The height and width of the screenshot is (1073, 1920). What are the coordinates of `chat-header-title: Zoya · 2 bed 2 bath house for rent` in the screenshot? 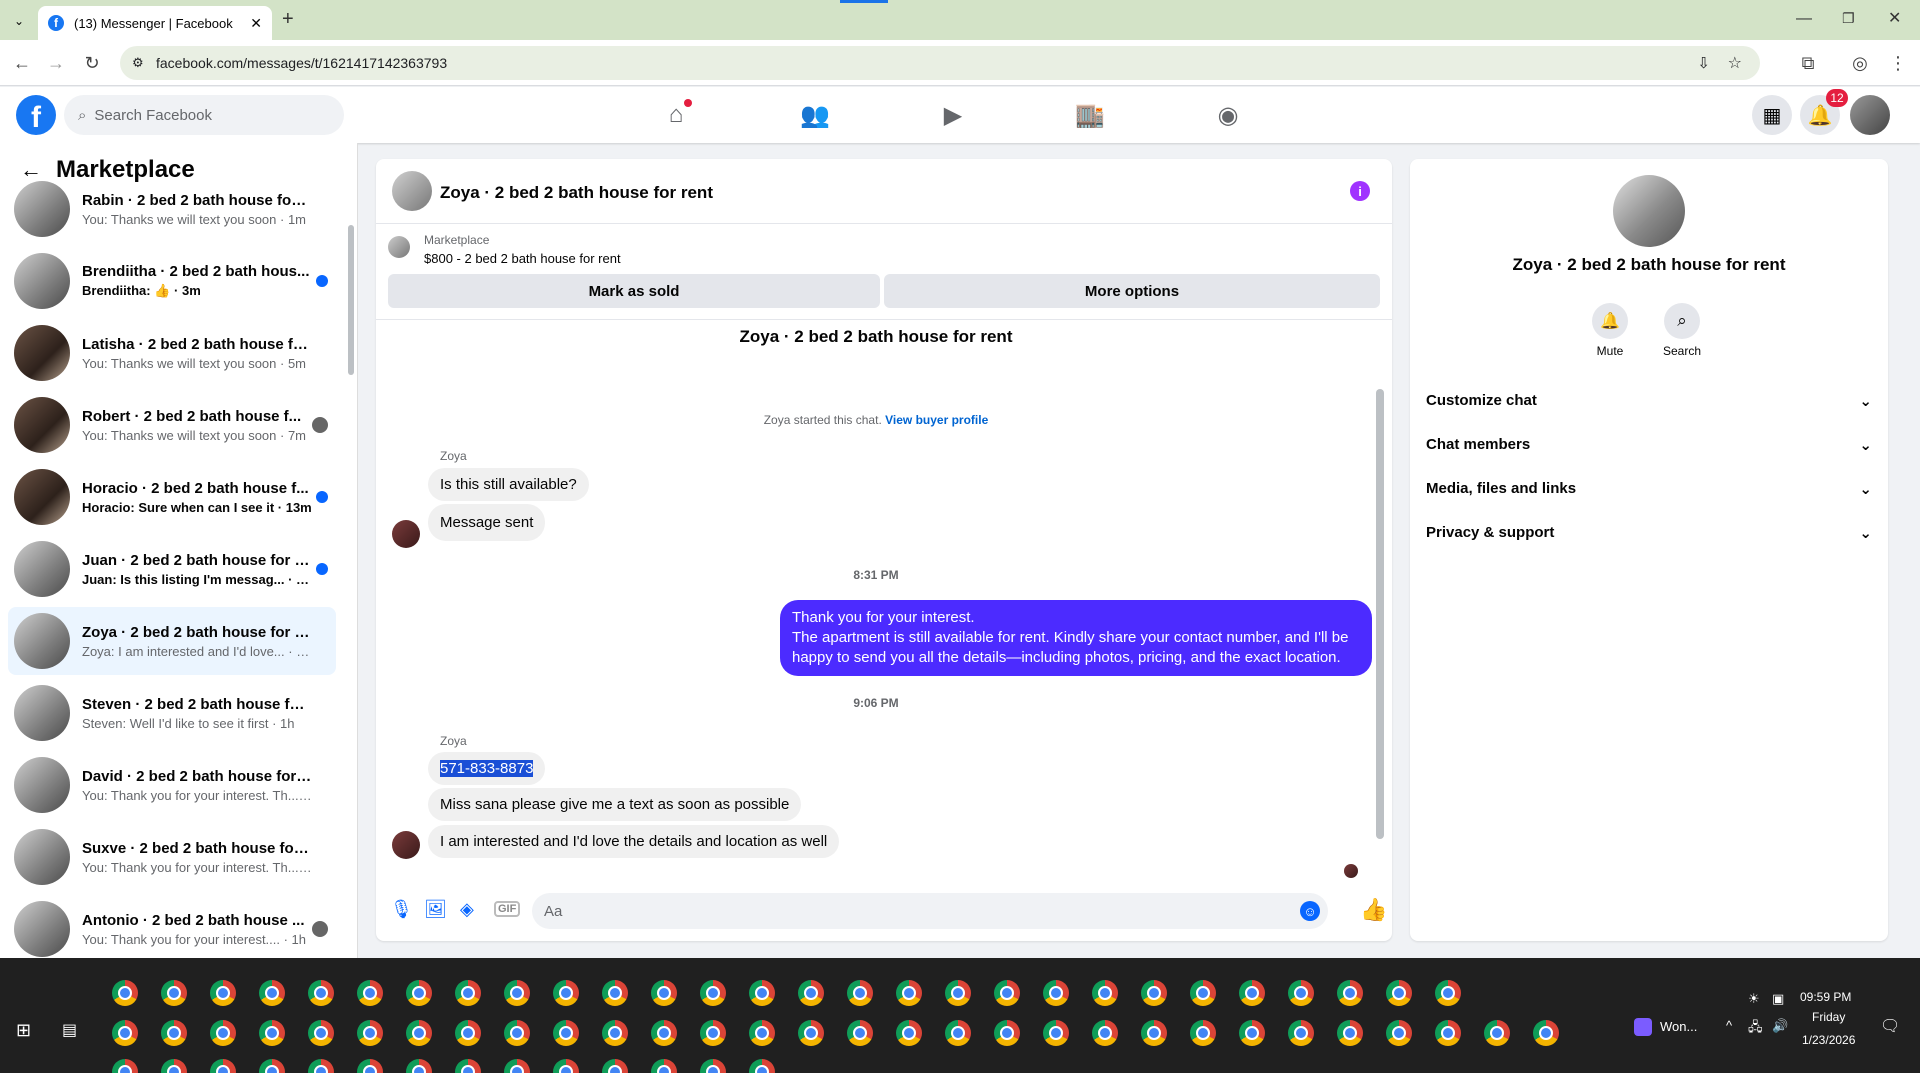 It's located at (576, 193).